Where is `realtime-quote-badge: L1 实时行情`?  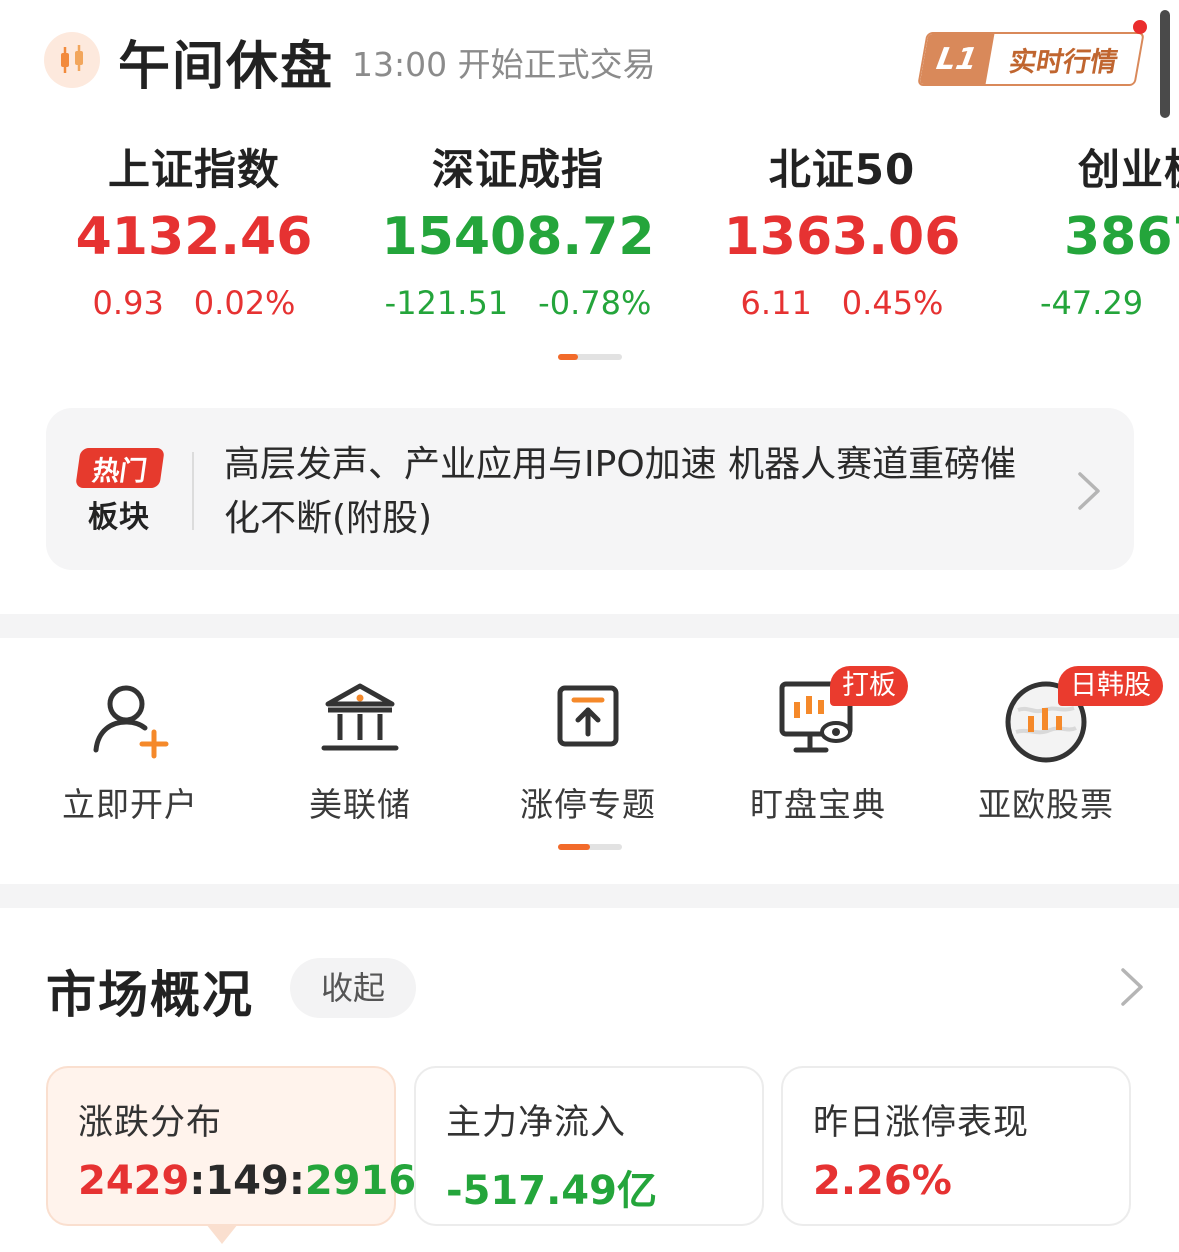 realtime-quote-badge: L1 实时行情 is located at coordinates (1031, 59).